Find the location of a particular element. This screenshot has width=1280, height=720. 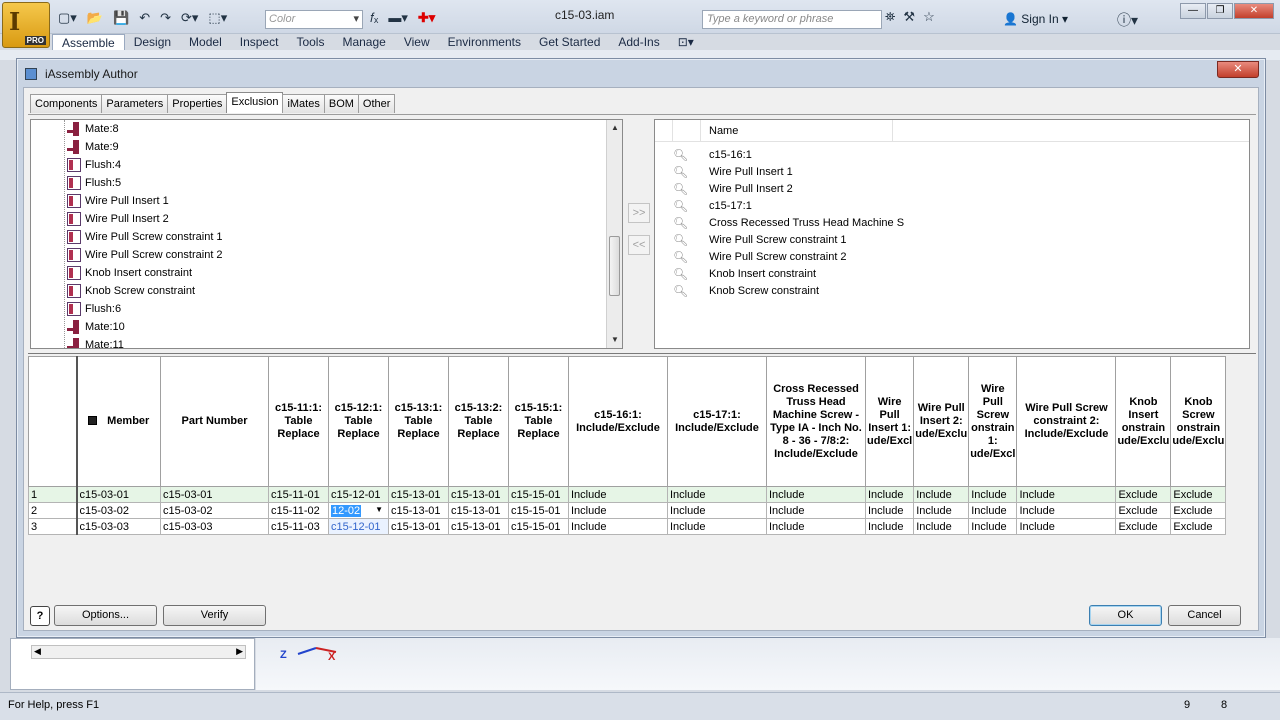

ribbon-tab-manage: Manage is located at coordinates (363, 42).